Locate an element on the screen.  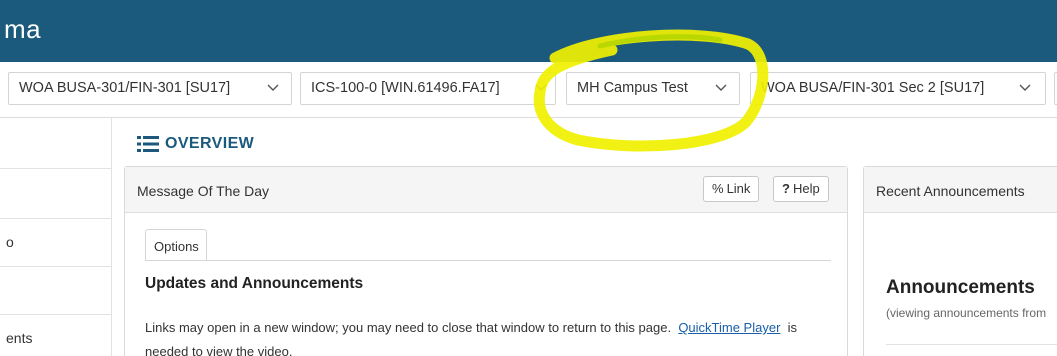
link-icon: % is located at coordinates (718, 188).